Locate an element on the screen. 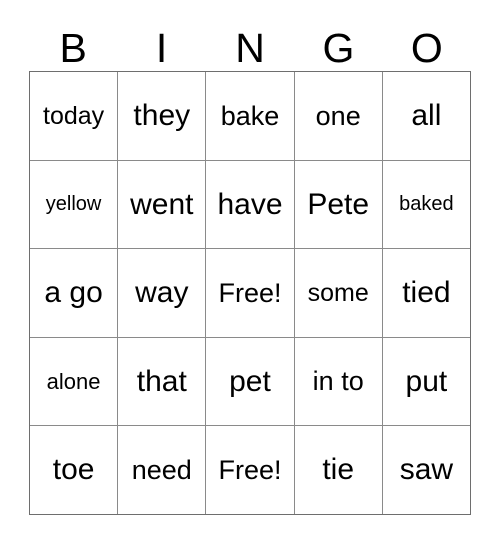 This screenshot has height=544, width=500. bingo-cell-label: that is located at coordinates (161, 381).